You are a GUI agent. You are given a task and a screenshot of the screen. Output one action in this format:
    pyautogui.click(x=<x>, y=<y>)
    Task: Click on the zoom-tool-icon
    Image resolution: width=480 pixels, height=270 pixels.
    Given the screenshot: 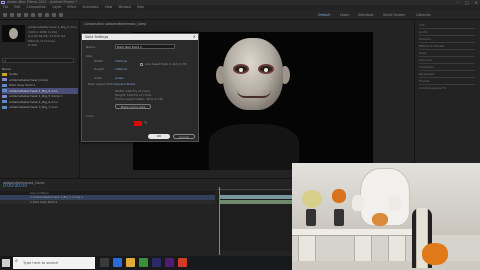 What is the action you would take?
    pyautogui.click(x=26, y=15)
    